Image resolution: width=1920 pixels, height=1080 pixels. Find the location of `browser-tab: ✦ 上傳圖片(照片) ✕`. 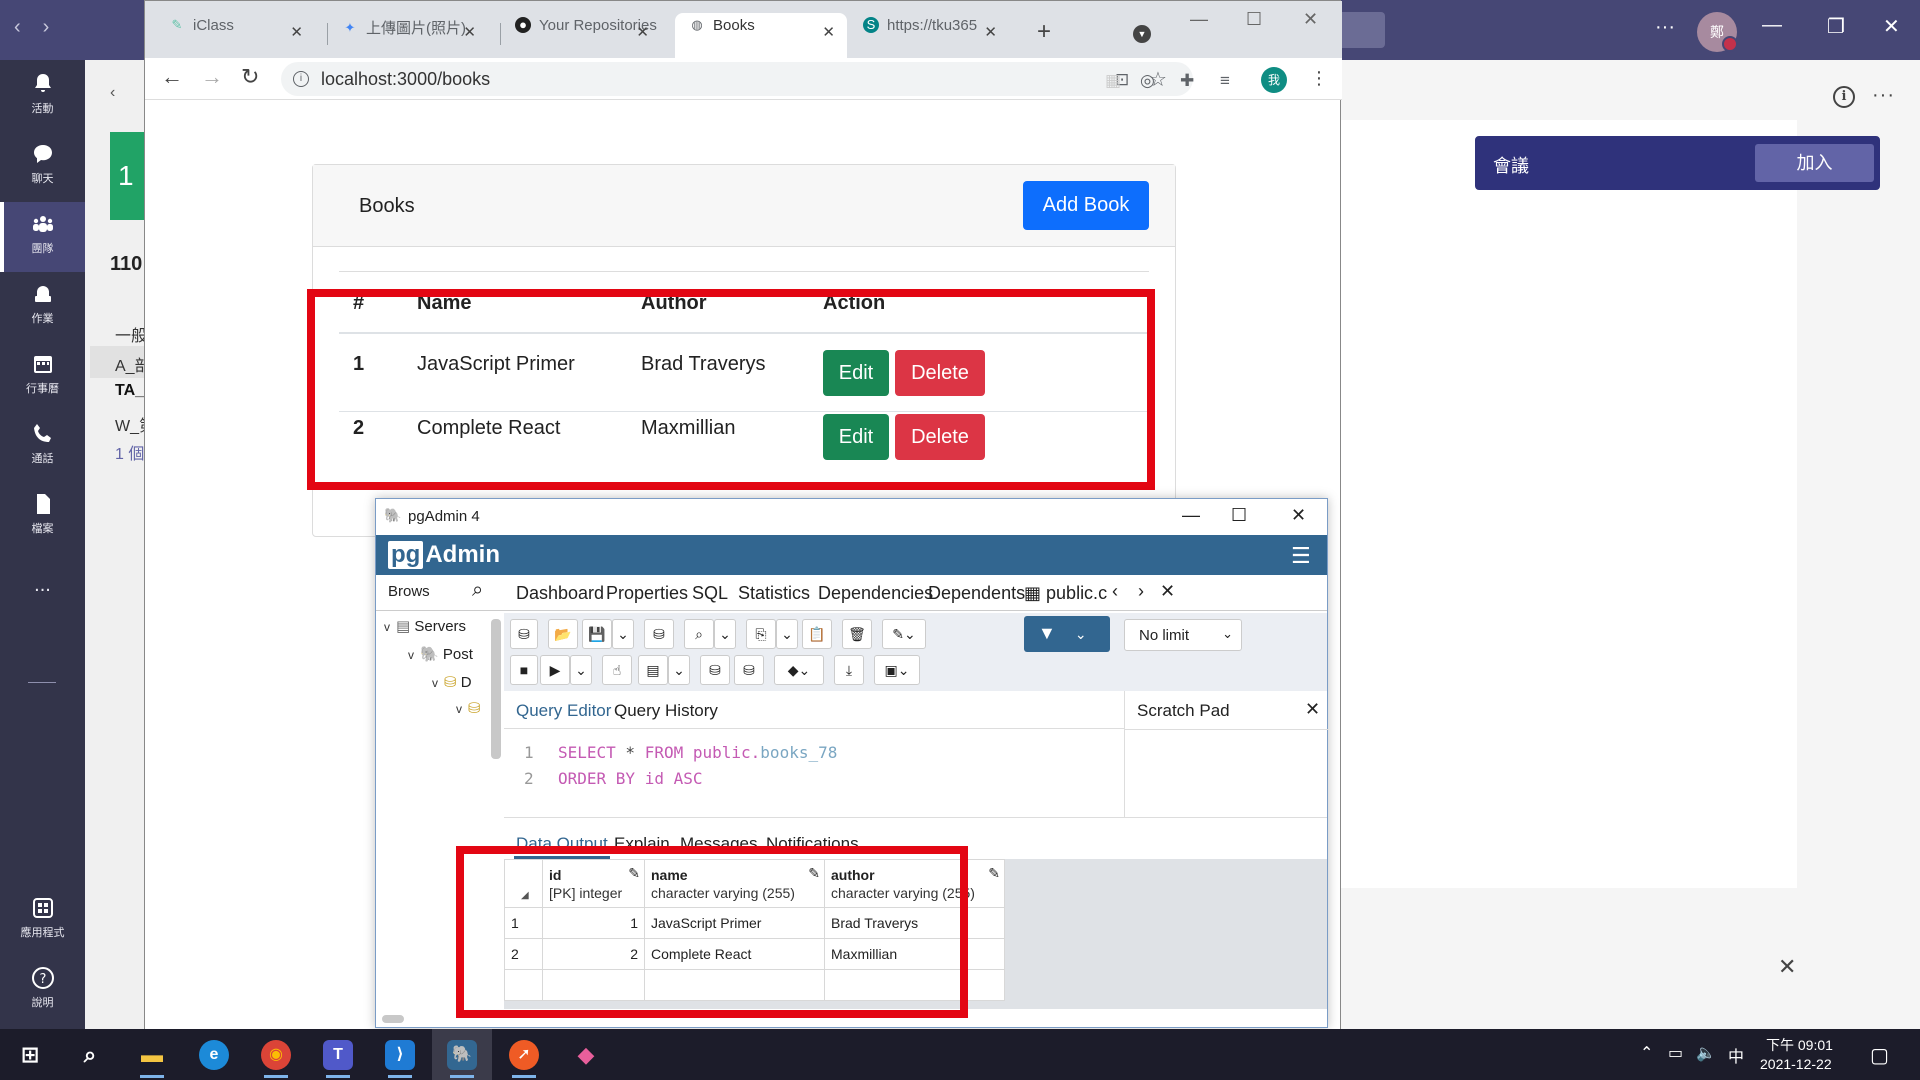

browser-tab: ✦ 上傳圖片(照片) ✕ is located at coordinates (408, 34).